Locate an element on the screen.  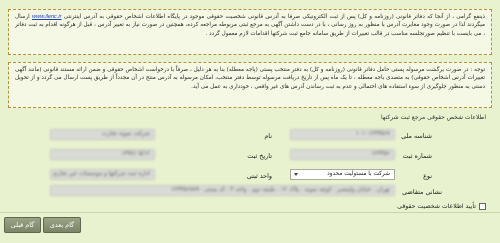
chevron-down-icon is located at coordinates (296, 174).